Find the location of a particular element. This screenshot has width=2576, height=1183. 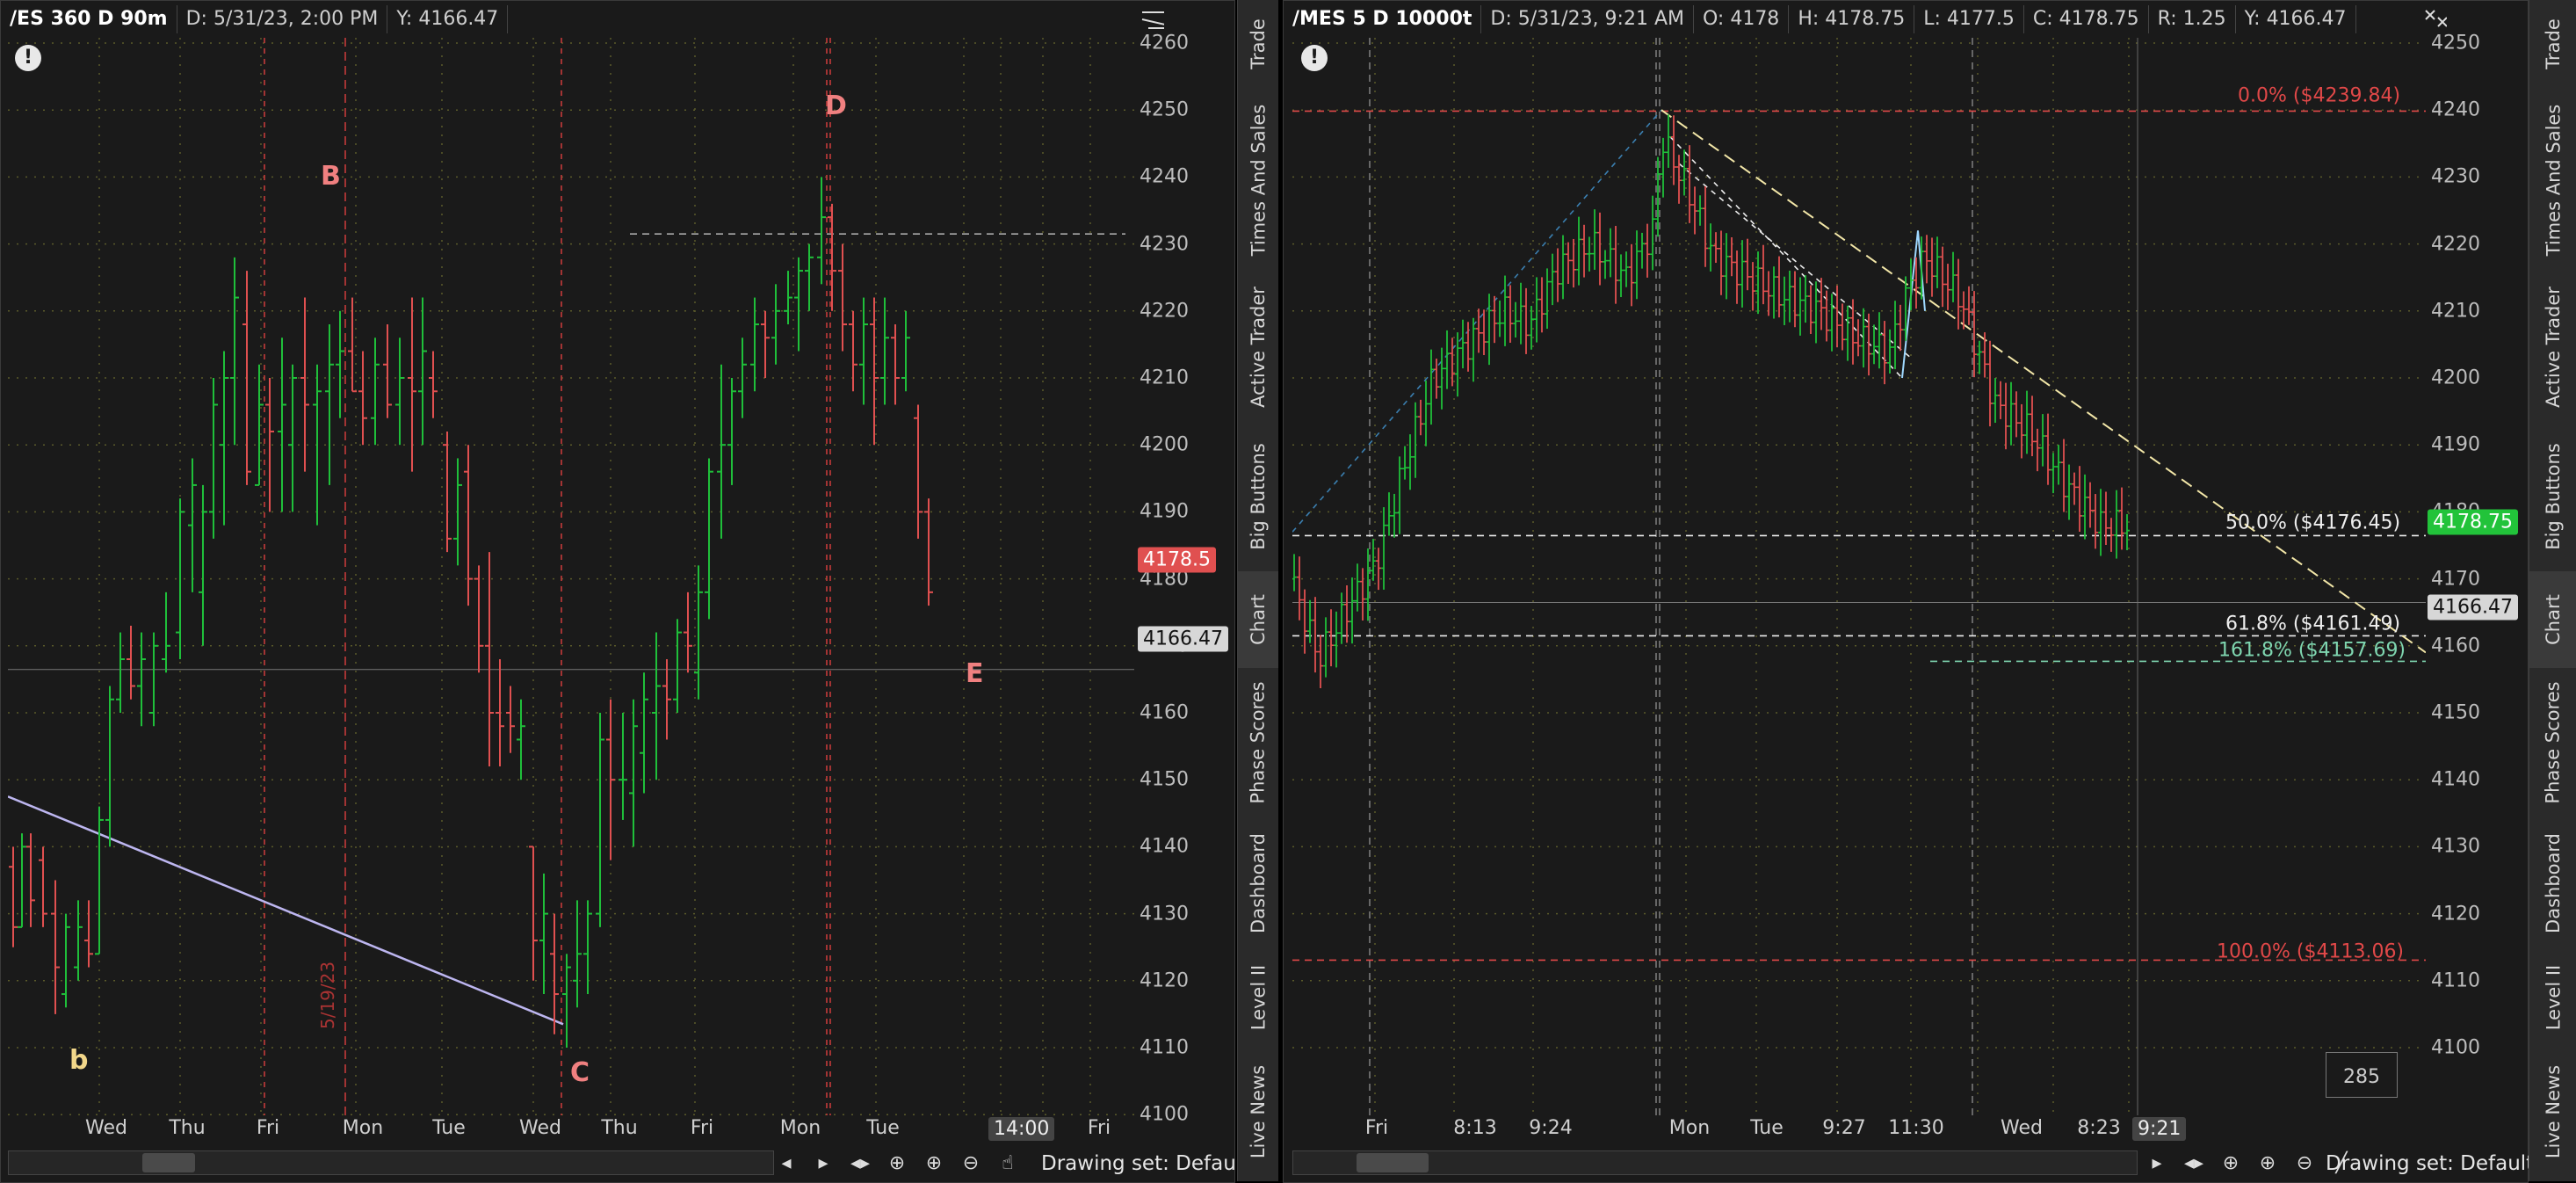

right-date-readout: D: 5/31/23, 9:21 AM is located at coordinates (1587, 19).